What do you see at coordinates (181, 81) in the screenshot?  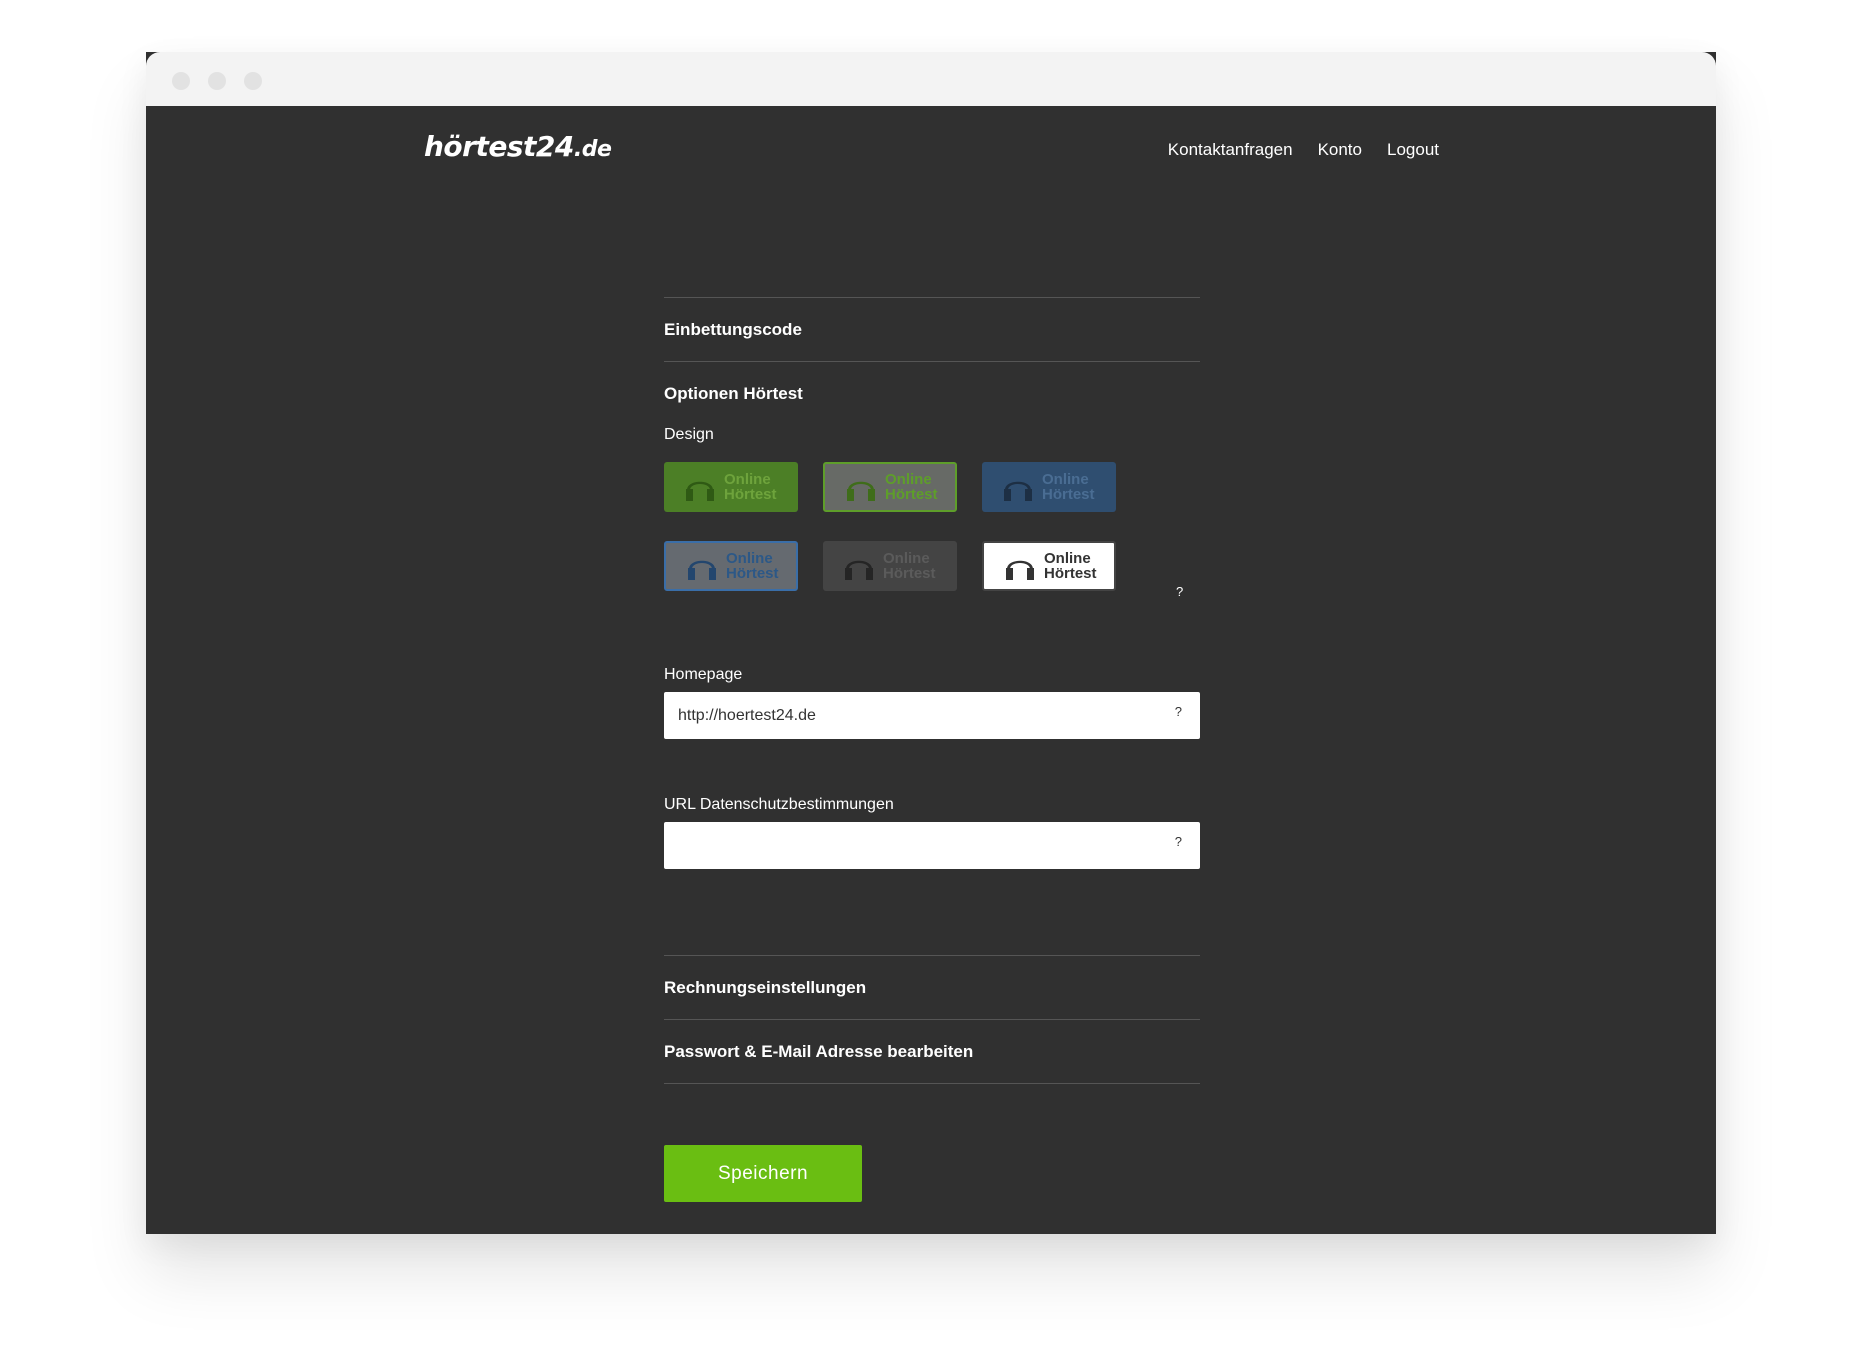 I see `window-dot-close` at bounding box center [181, 81].